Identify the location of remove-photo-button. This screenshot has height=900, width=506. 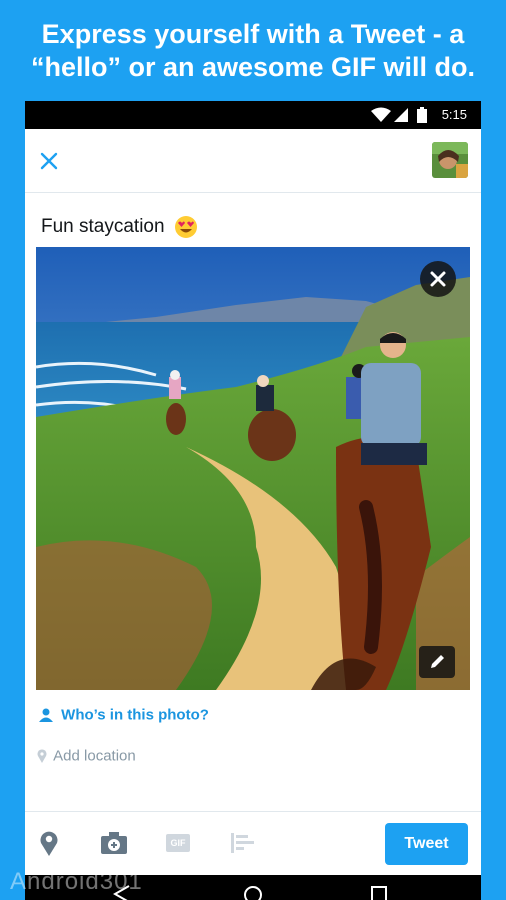
(438, 279).